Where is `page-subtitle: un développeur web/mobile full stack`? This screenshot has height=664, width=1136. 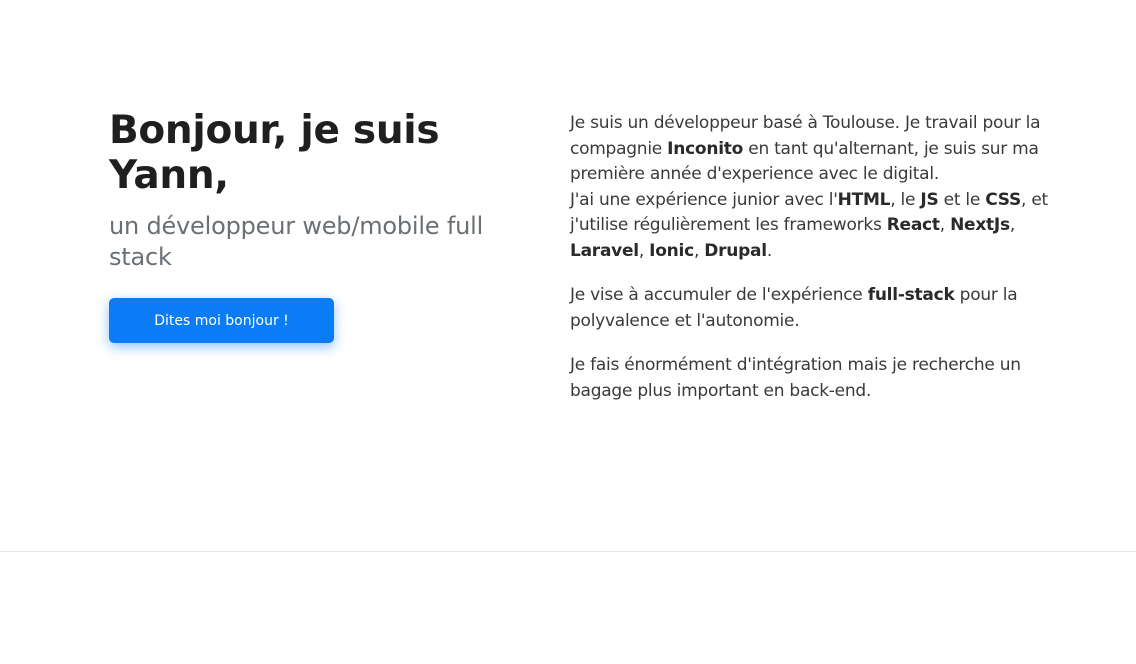
page-subtitle: un développeur web/mobile full stack is located at coordinates (296, 241).